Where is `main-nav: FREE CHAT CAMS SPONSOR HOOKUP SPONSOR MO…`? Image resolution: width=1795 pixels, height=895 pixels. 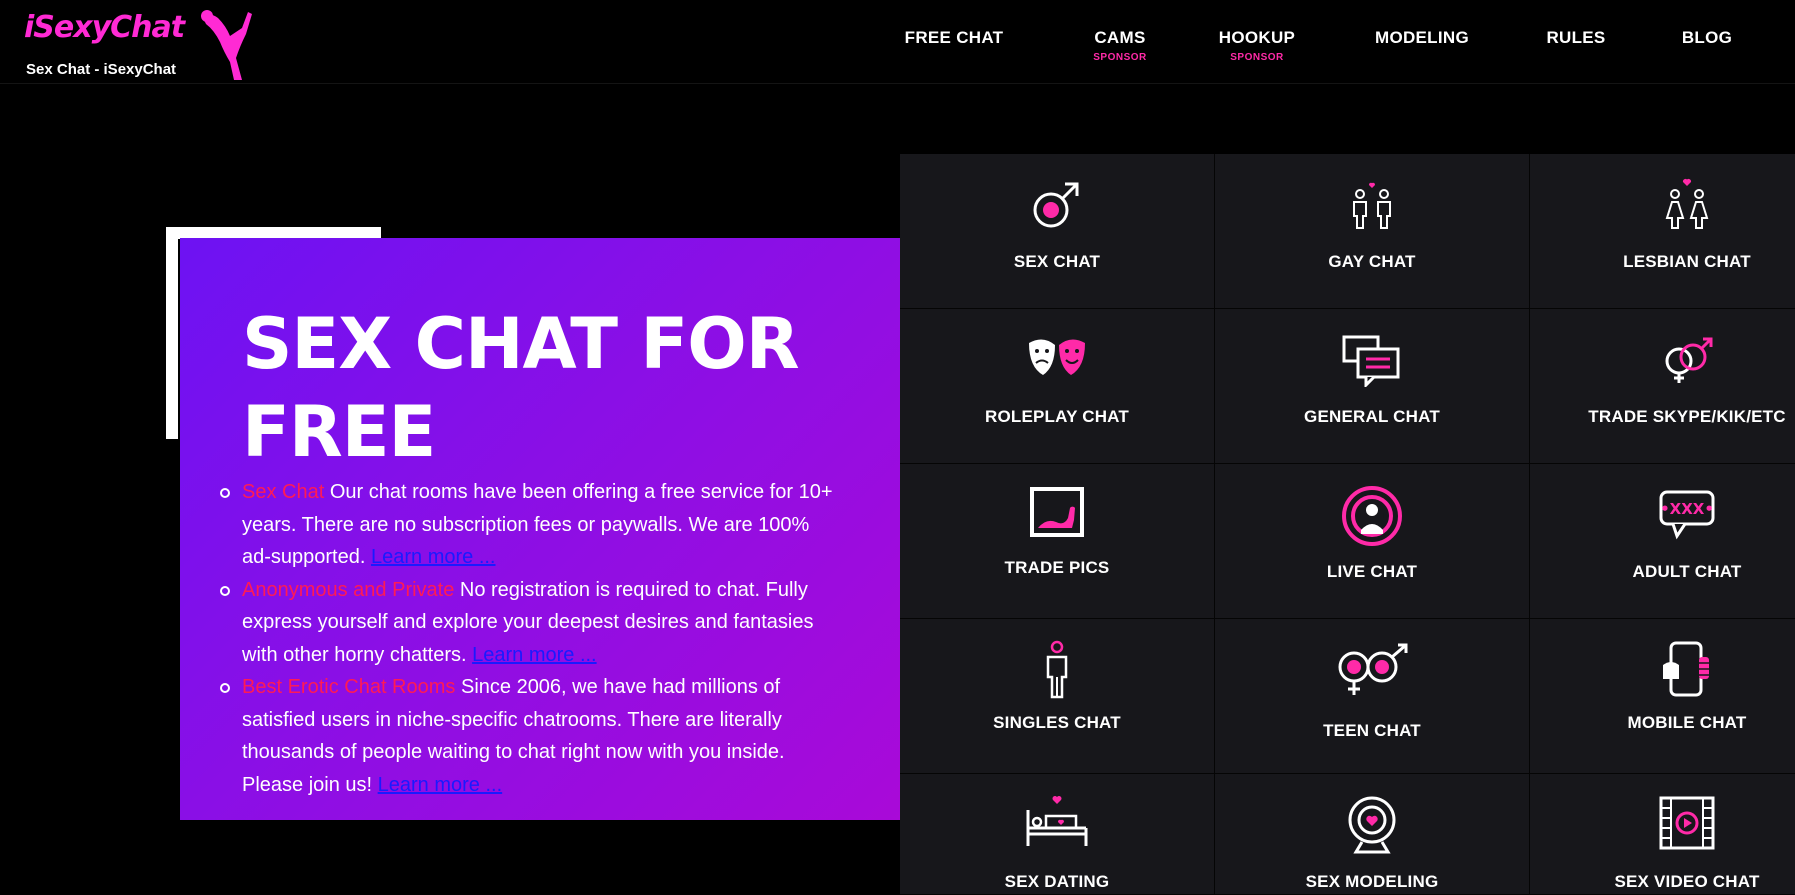 main-nav: FREE CHAT CAMS SPONSOR HOOKUP SPONSOR MO… is located at coordinates (897, 53).